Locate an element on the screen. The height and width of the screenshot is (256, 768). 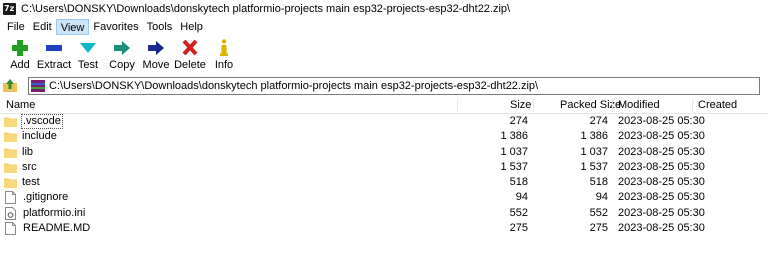
item-name-cell: lib is located at coordinates (19, 152).